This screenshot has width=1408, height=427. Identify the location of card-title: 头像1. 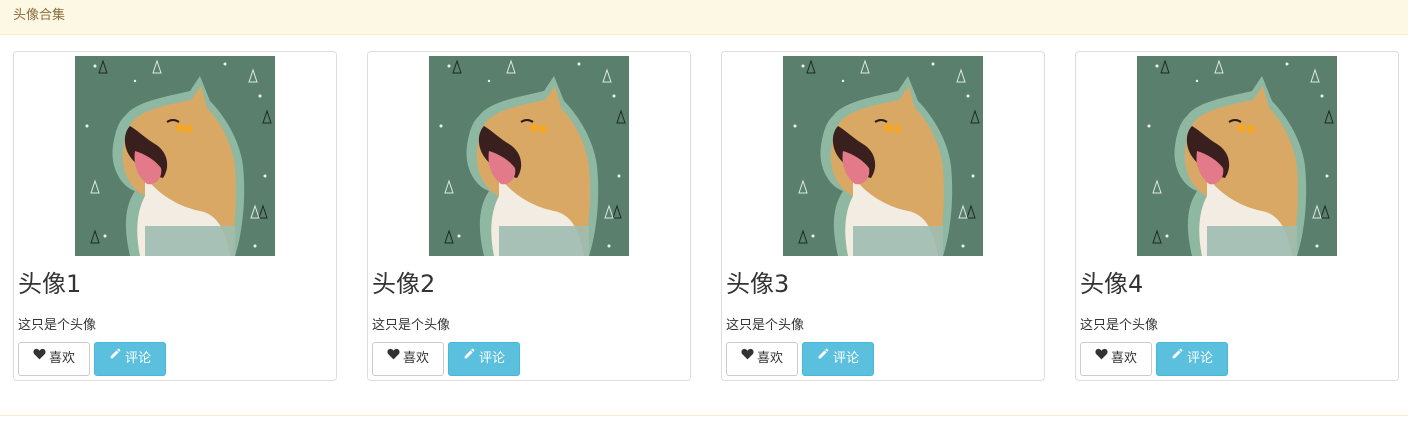
(50, 284).